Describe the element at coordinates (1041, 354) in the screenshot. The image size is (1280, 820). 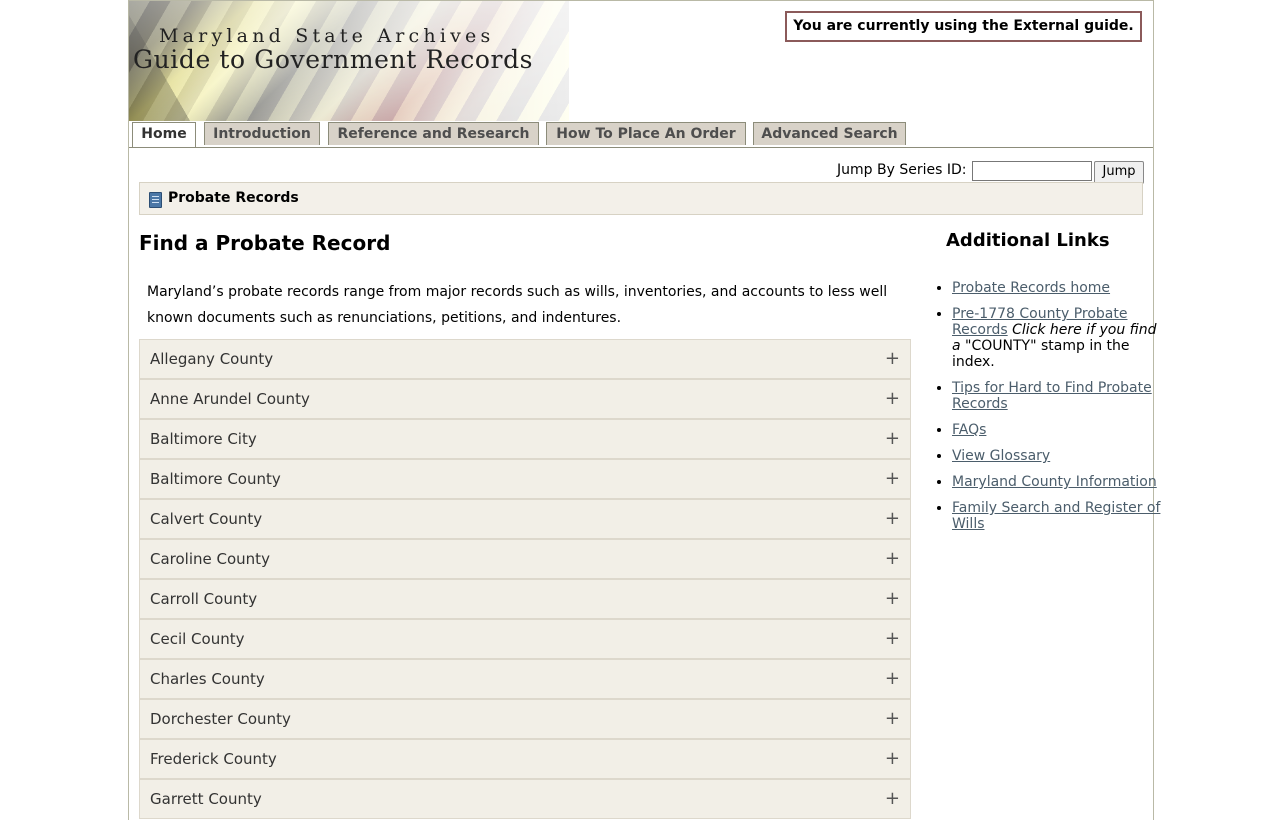
I see `pre-1778-note-plain: "COUNTY" stamp in the index.` at that location.